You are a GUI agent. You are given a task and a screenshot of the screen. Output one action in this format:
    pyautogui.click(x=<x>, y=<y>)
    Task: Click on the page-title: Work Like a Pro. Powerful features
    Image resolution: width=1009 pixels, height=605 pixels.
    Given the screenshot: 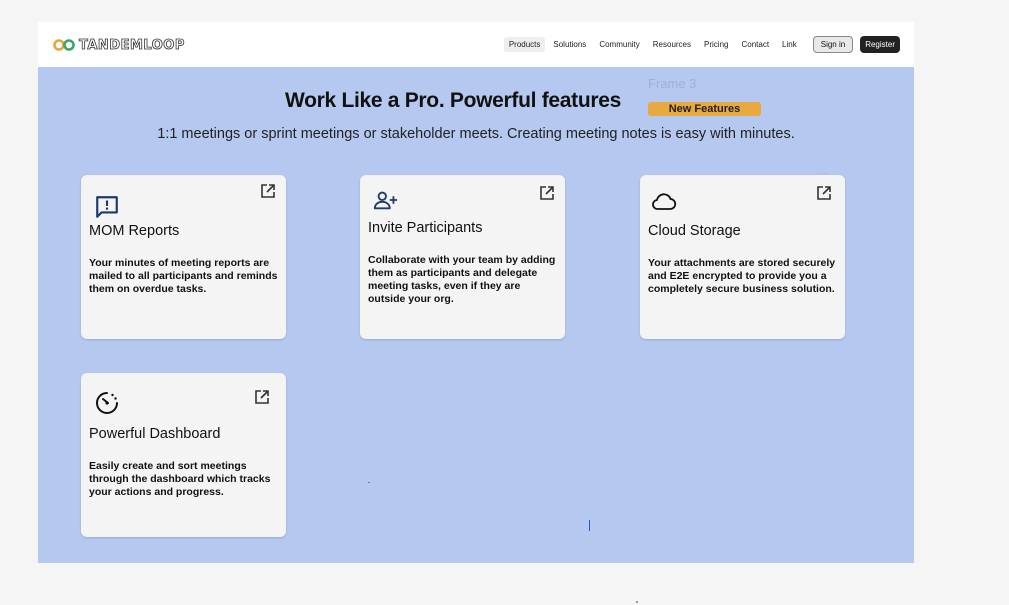 What is the action you would take?
    pyautogui.click(x=453, y=100)
    